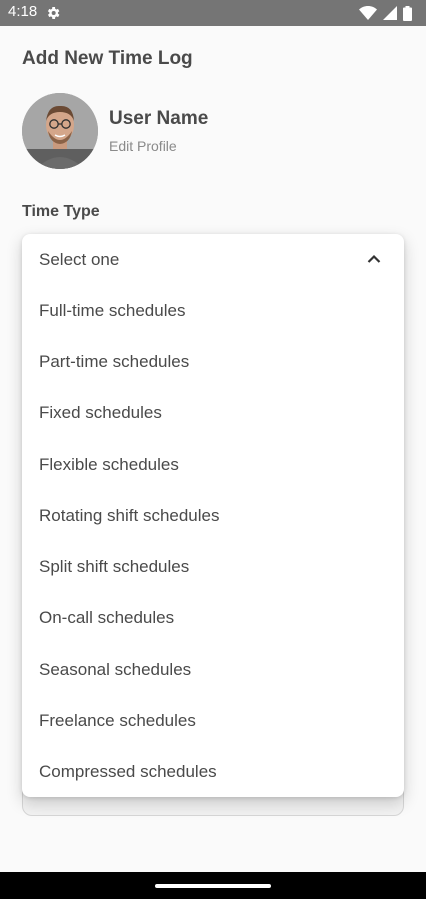 This screenshot has width=426, height=899. I want to click on option-label: Freelance schedules, so click(117, 720).